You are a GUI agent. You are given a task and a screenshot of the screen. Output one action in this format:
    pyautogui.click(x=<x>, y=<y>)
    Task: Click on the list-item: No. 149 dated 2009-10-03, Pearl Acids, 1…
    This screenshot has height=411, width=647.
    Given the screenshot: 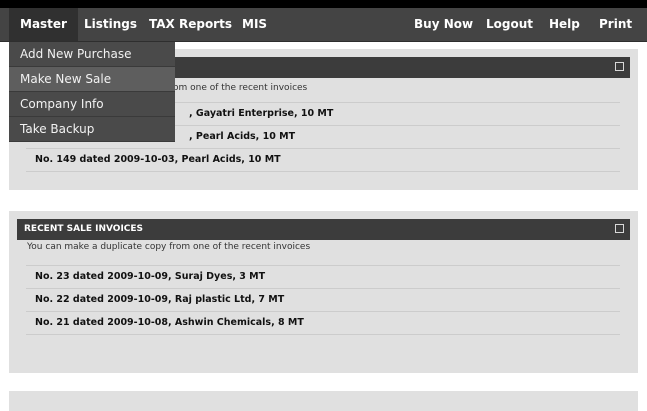 What is the action you would take?
    pyautogui.click(x=323, y=160)
    